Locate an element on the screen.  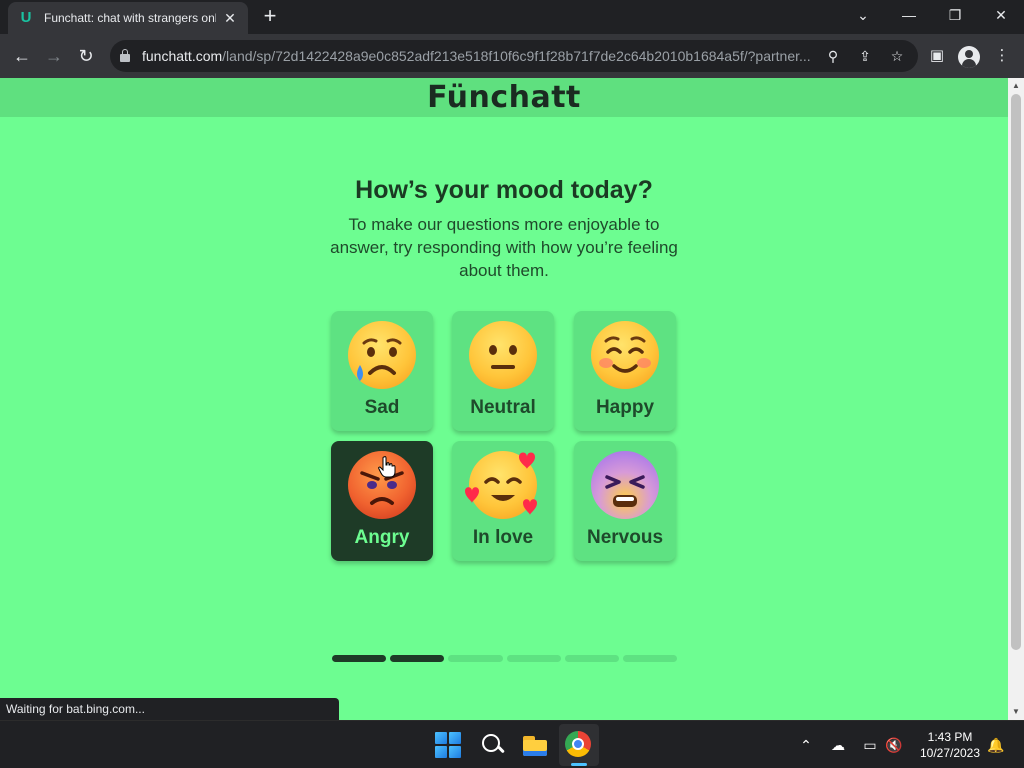
network-icon: ▭ is located at coordinates (870, 745).